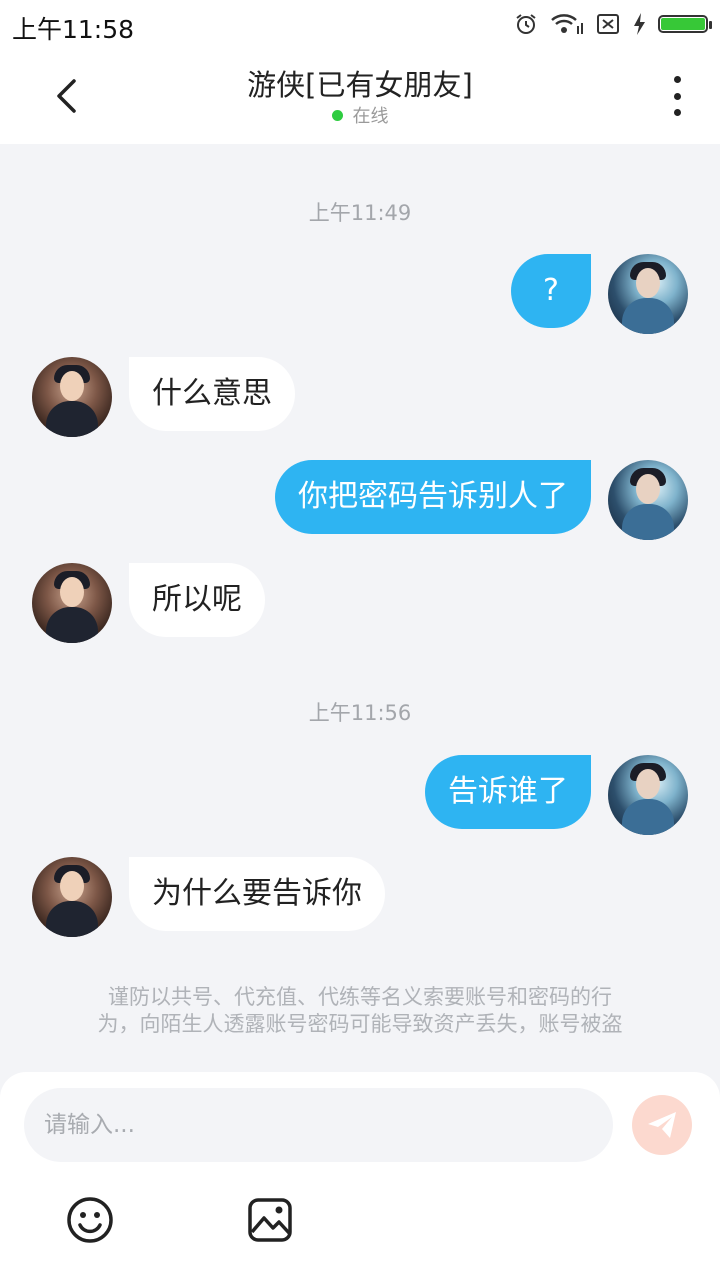 Image resolution: width=720 pixels, height=1280 pixels. I want to click on send-icon, so click(662, 1125).